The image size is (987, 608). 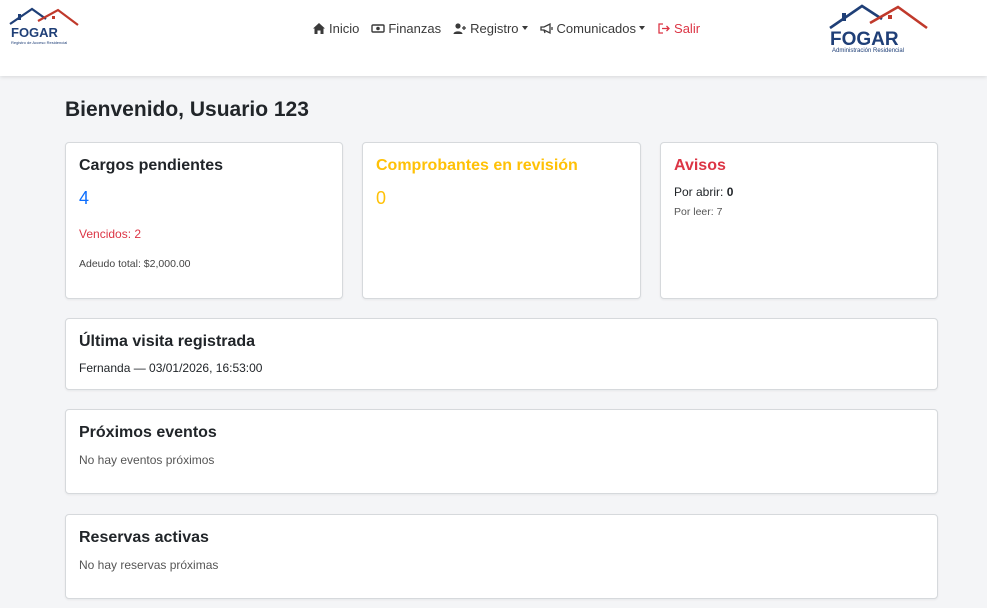 What do you see at coordinates (501, 451) in the screenshot?
I see `card-upcoming-events: Próximos eventos No hay eventos próximos` at bounding box center [501, 451].